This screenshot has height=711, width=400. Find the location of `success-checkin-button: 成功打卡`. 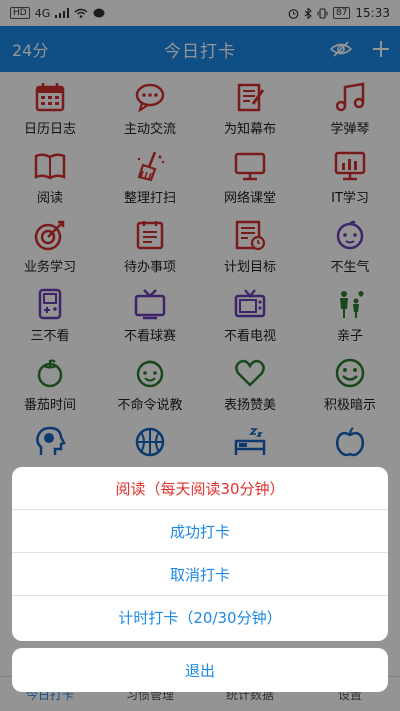

success-checkin-button: 成功打卡 is located at coordinates (200, 531).